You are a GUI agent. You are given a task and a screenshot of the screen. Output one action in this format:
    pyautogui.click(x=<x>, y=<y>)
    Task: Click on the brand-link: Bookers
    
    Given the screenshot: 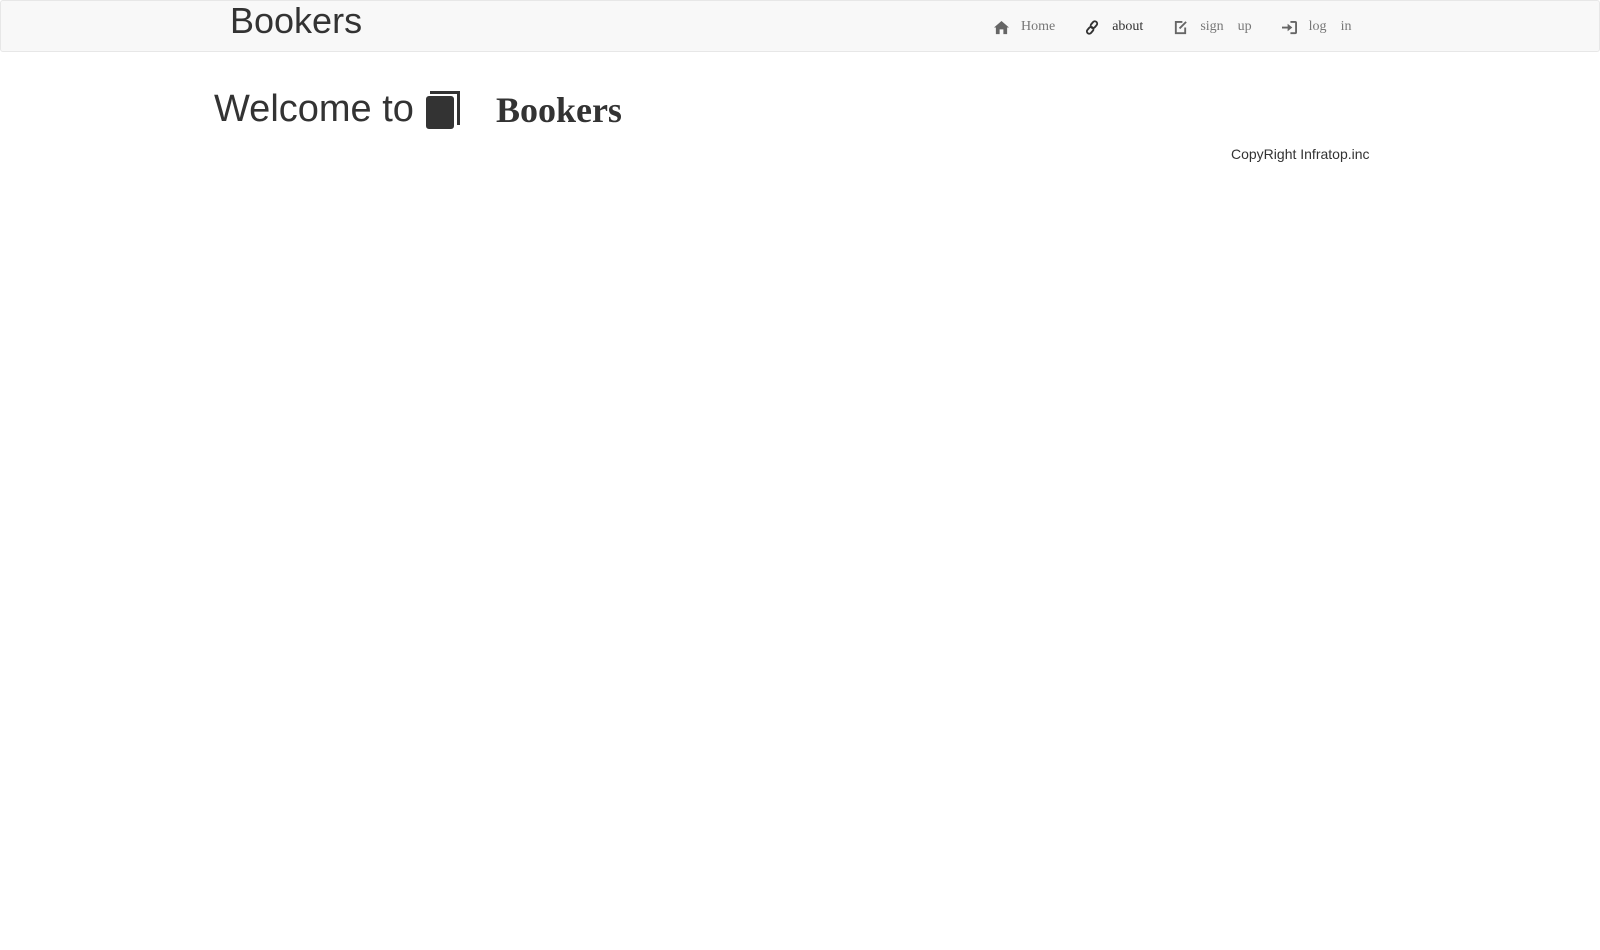 What is the action you would take?
    pyautogui.click(x=296, y=21)
    